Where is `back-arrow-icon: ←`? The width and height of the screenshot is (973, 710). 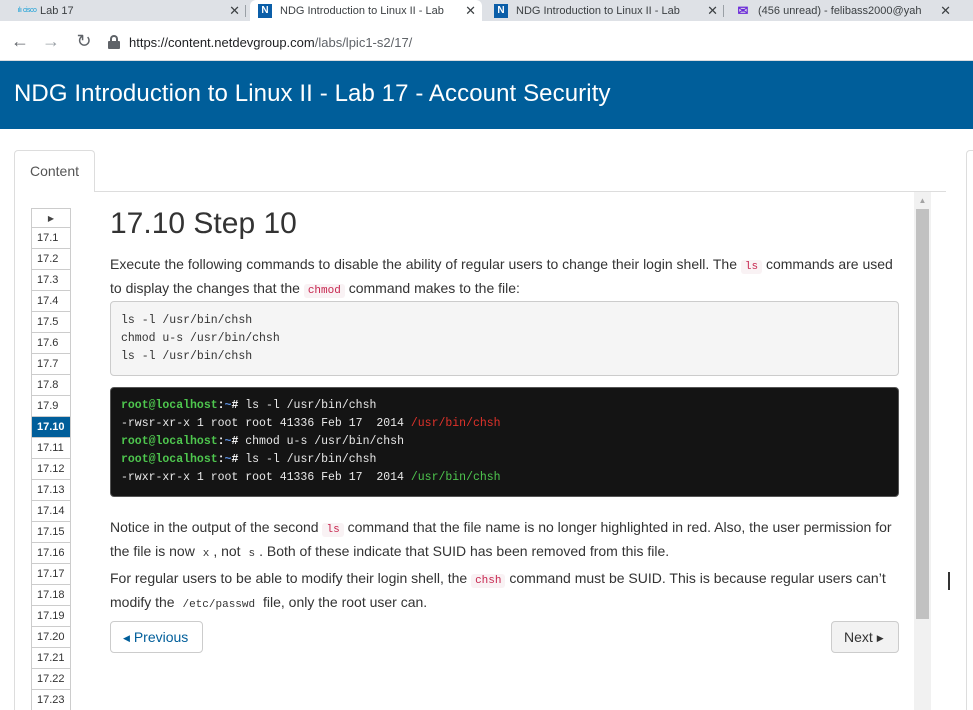 back-arrow-icon: ← is located at coordinates (20, 41).